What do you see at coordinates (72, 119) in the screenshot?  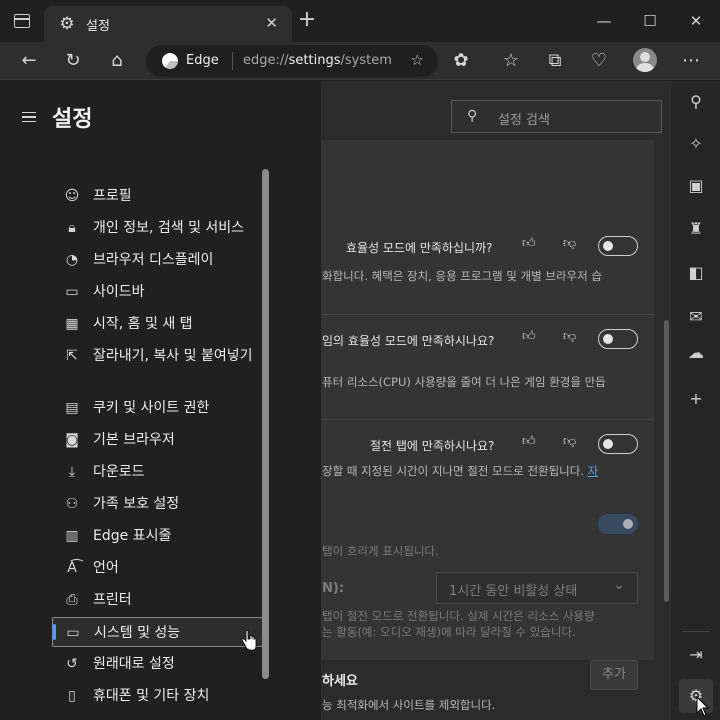 I see `settings-title: 설정` at bounding box center [72, 119].